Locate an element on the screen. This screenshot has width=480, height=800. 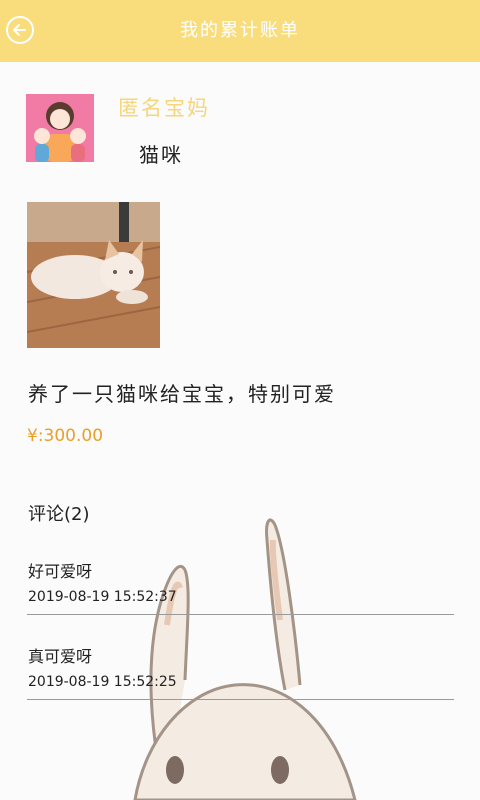
user-avatar is located at coordinates (60, 128).